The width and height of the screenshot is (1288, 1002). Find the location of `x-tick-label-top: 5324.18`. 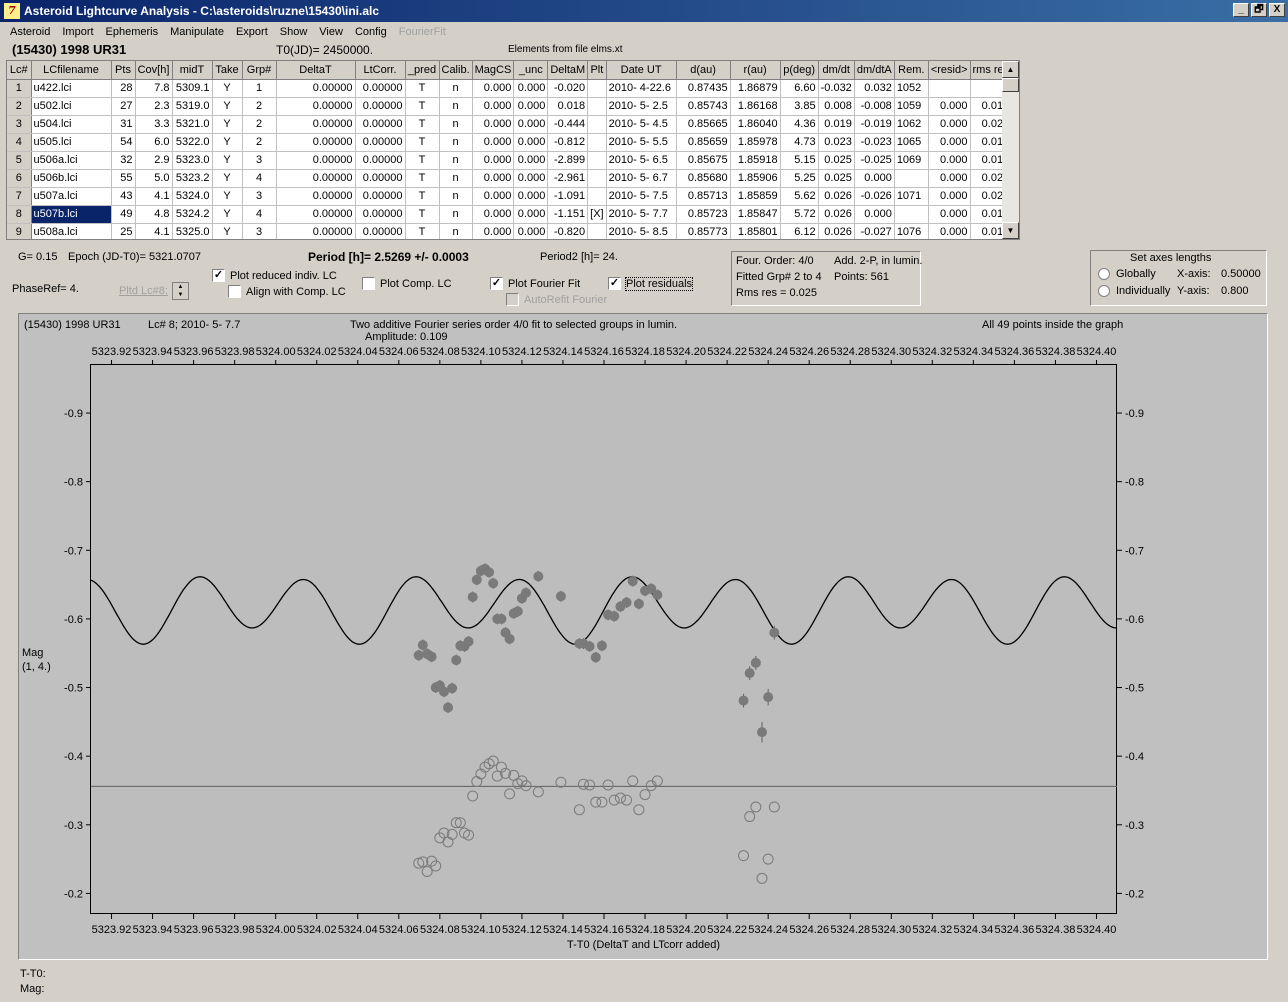

x-tick-label-top: 5324.18 is located at coordinates (645, 352).